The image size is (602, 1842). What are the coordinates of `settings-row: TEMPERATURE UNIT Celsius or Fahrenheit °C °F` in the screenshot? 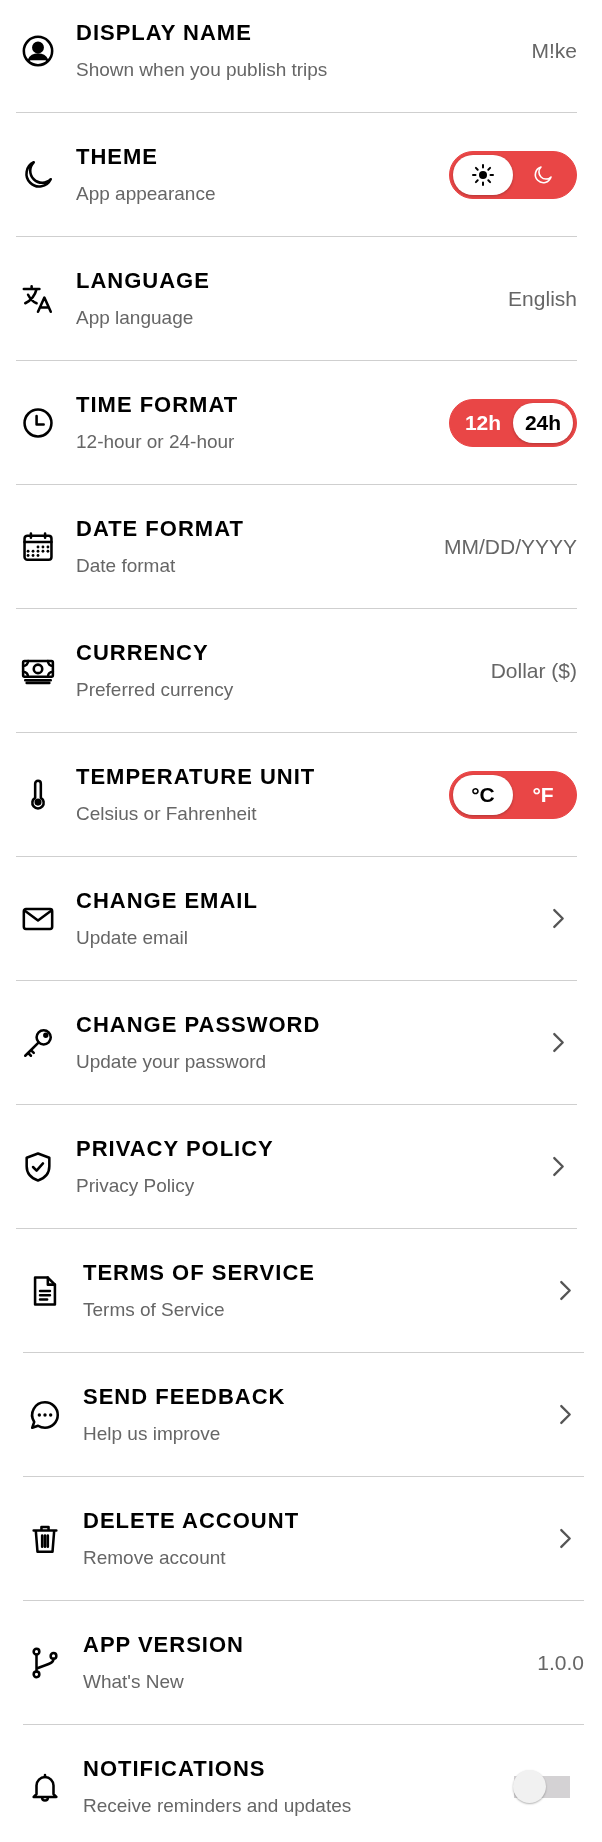 It's located at (296, 795).